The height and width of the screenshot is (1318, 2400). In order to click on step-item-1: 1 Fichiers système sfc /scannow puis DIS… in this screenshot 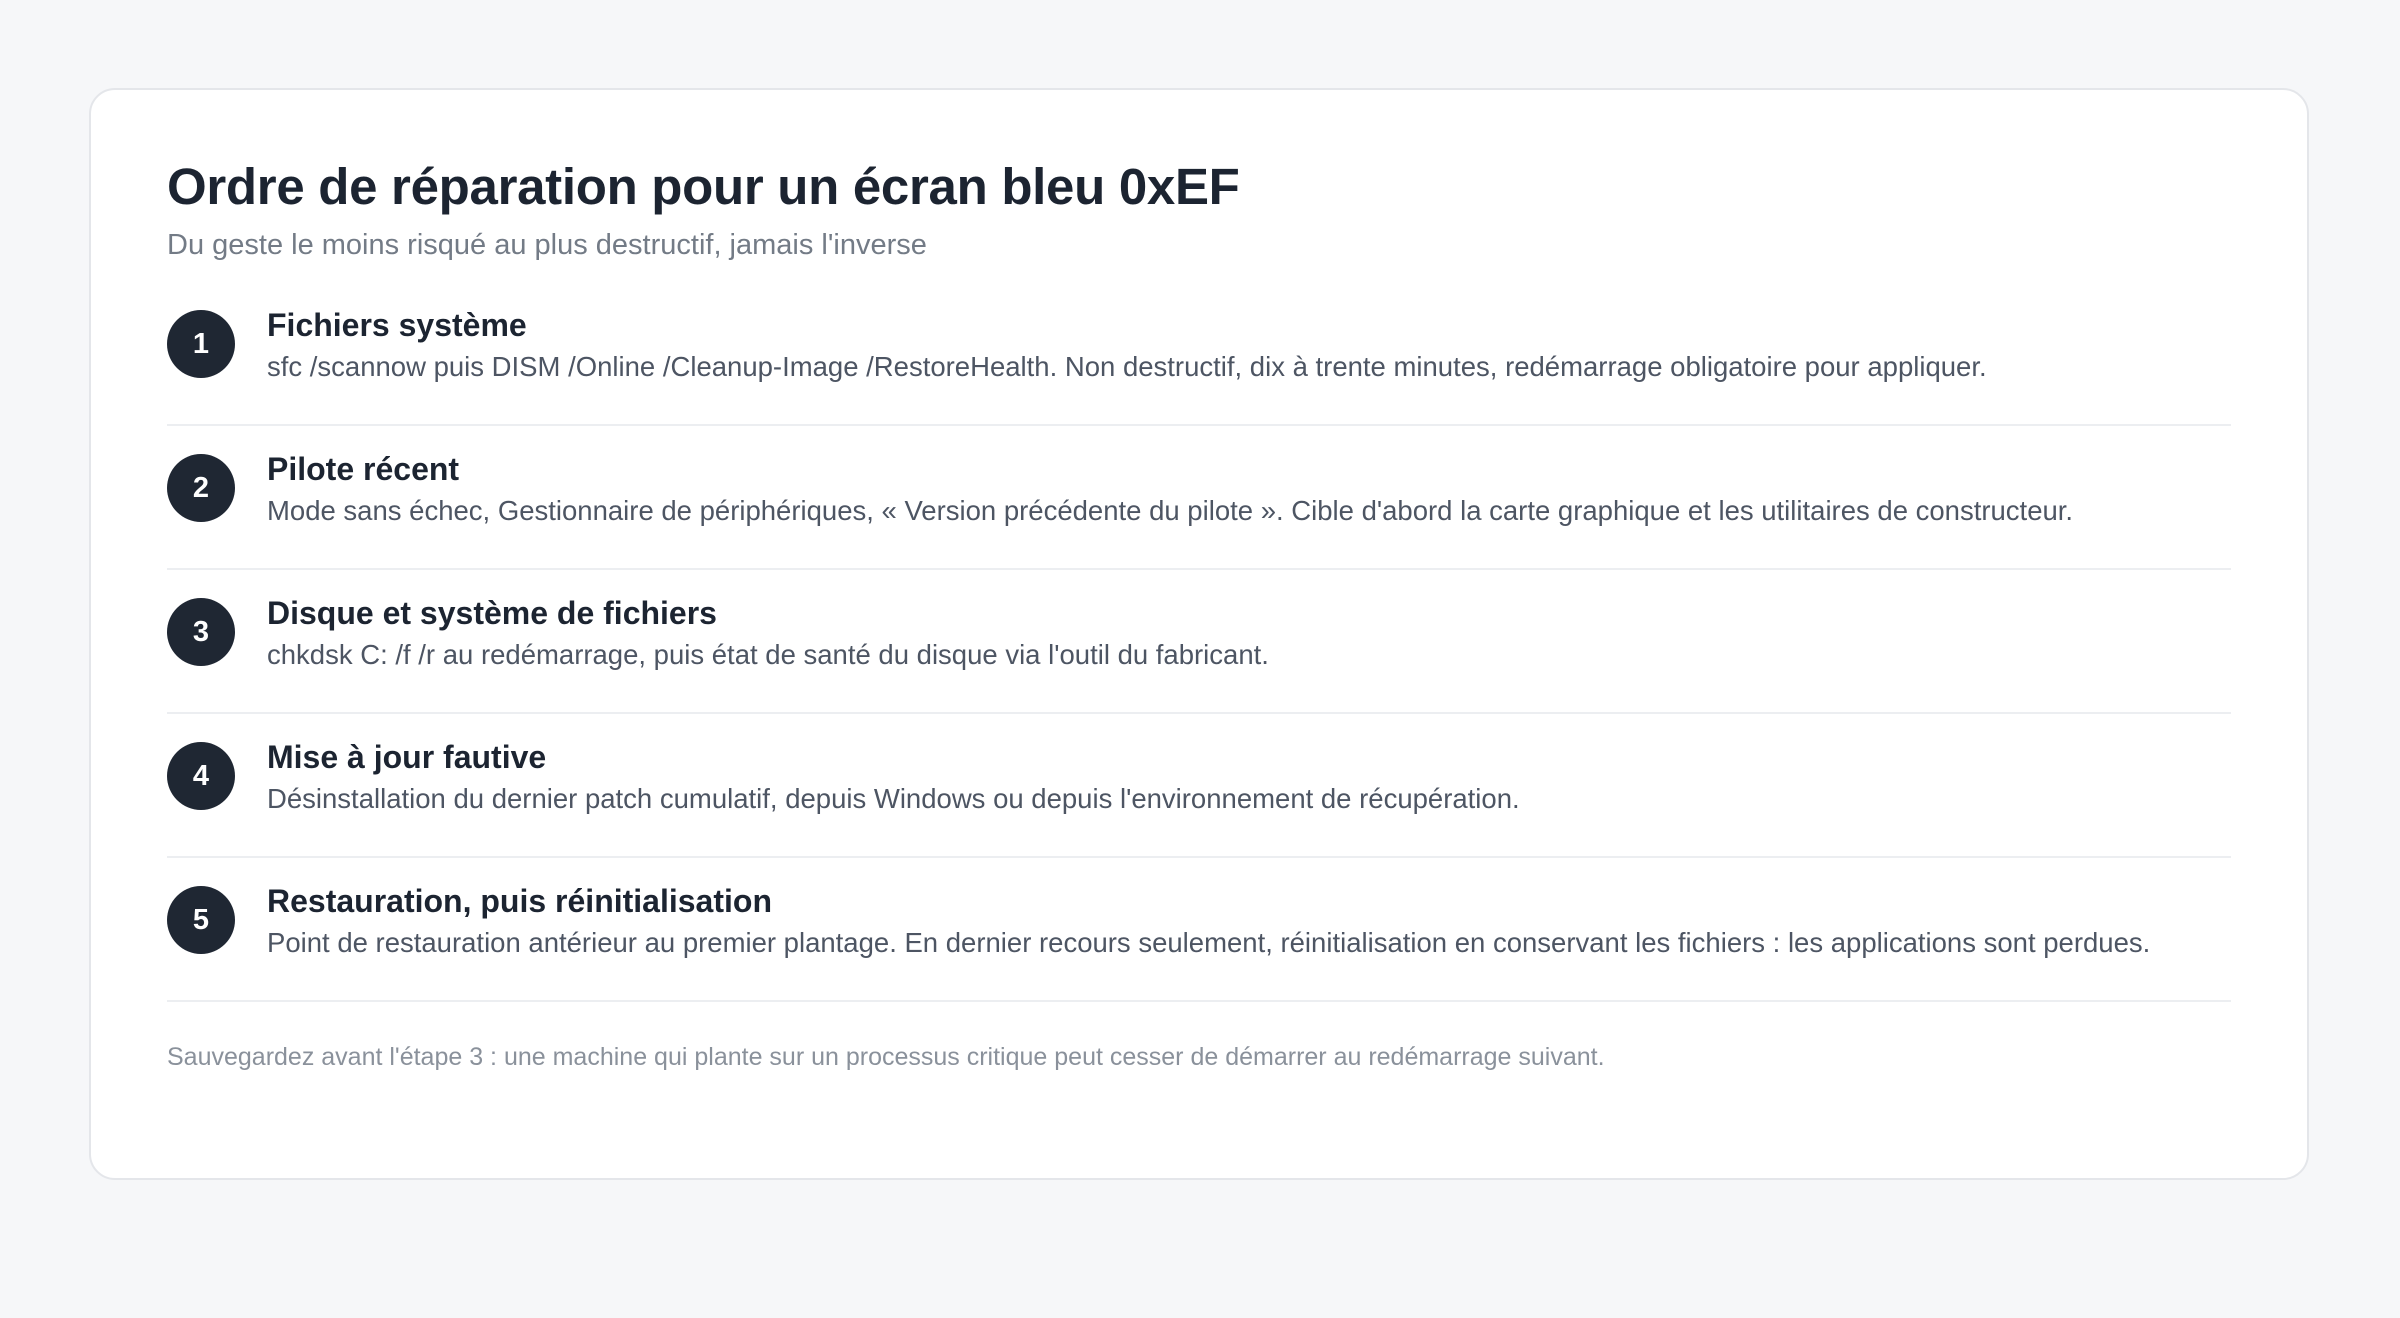, I will do `click(1199, 366)`.